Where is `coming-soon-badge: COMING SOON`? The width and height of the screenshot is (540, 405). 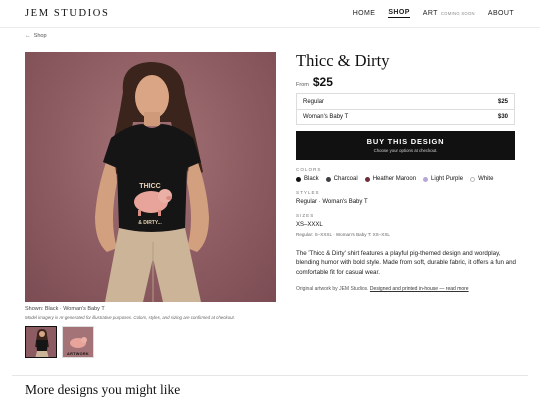 coming-soon-badge: COMING SOON is located at coordinates (457, 13).